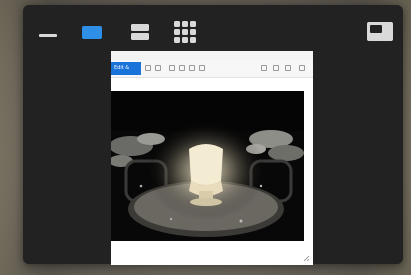  Describe the element at coordinates (182, 68) in the screenshot. I see `favorite-icon` at that location.